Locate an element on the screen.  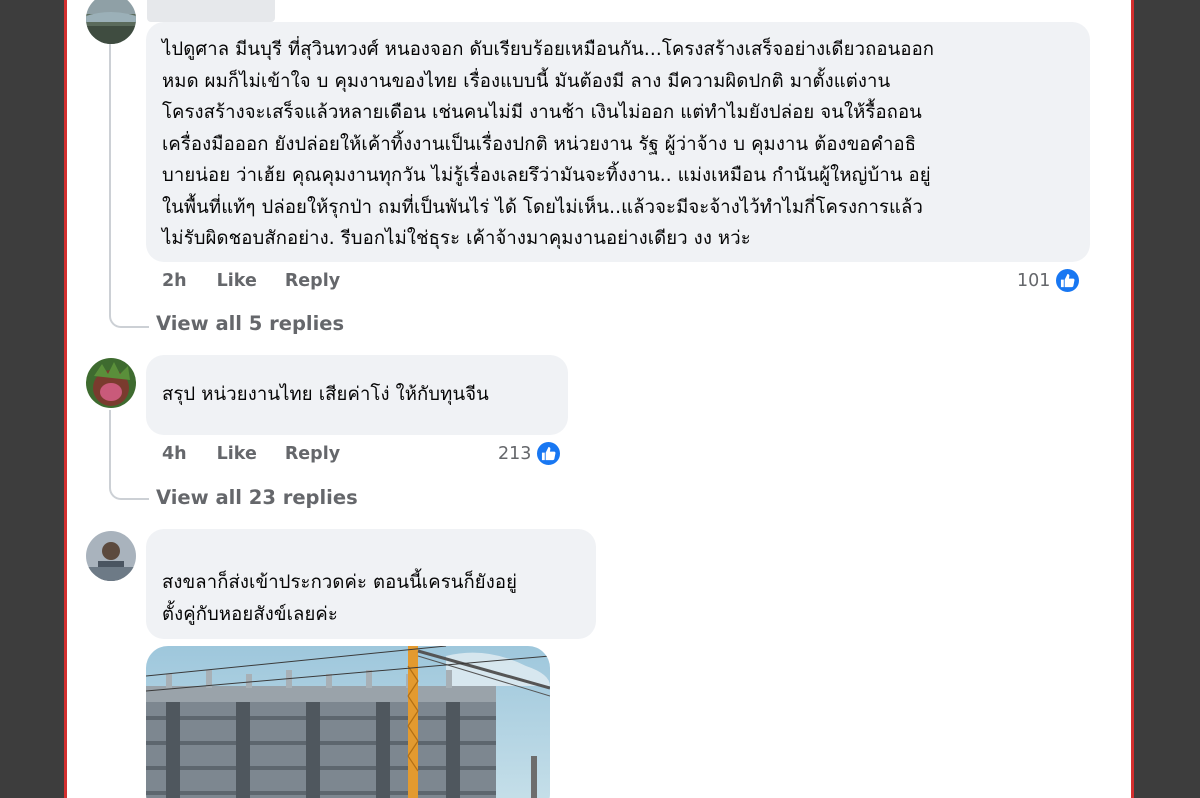
reaction-count: 213 is located at coordinates (530, 453).